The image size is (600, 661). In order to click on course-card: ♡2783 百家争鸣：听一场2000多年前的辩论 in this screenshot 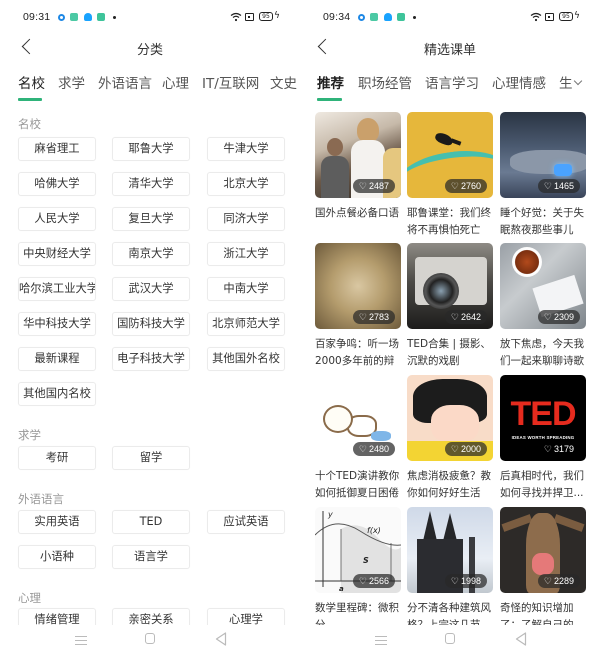, I will do `click(358, 306)`.